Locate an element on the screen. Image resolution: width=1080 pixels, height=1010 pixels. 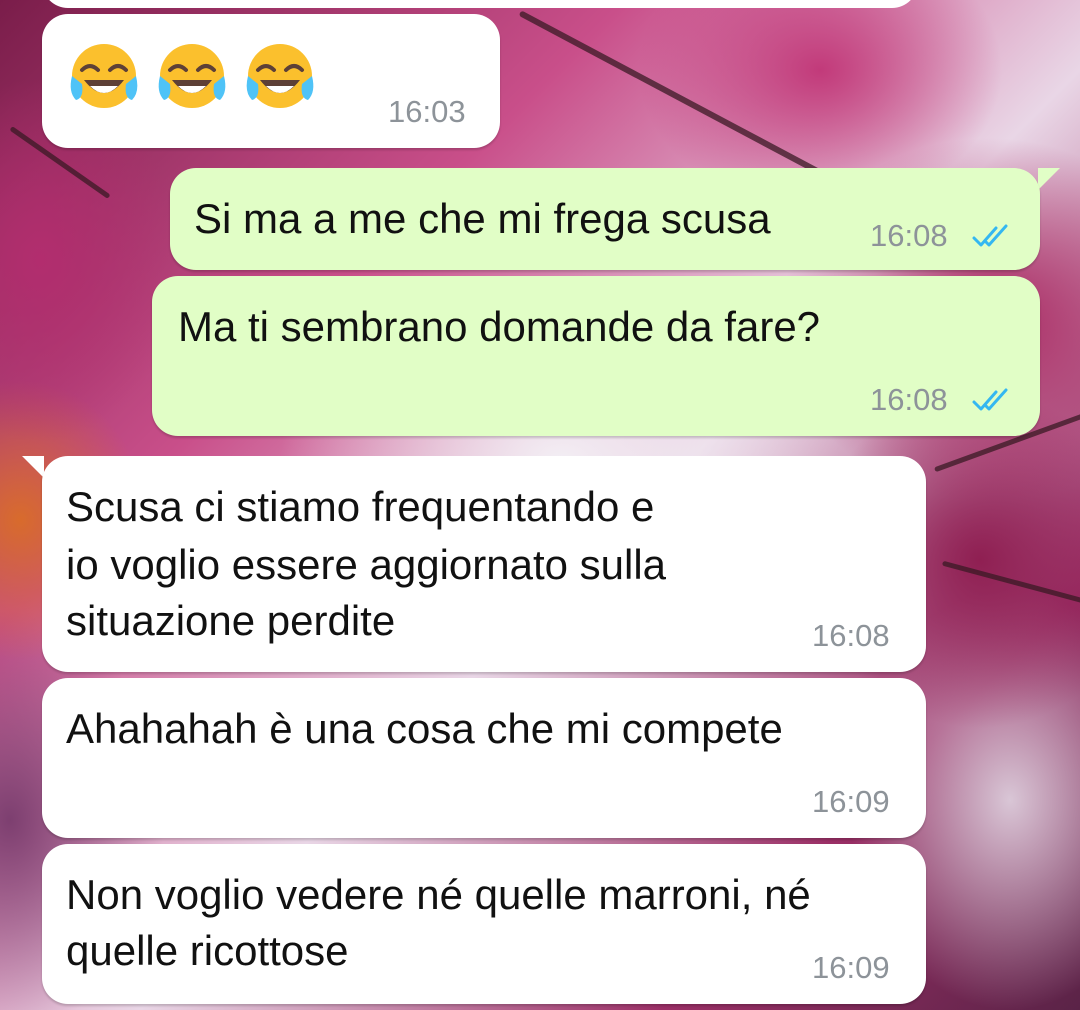
message-text: Ahahahah è una cosa che mi compete is located at coordinates (424, 728).